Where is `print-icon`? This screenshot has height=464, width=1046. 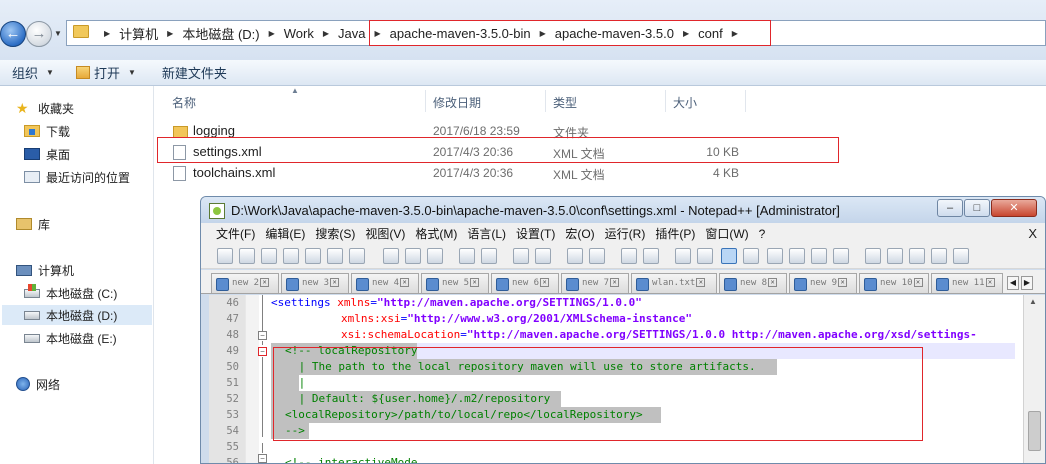
print-icon is located at coordinates (357, 256).